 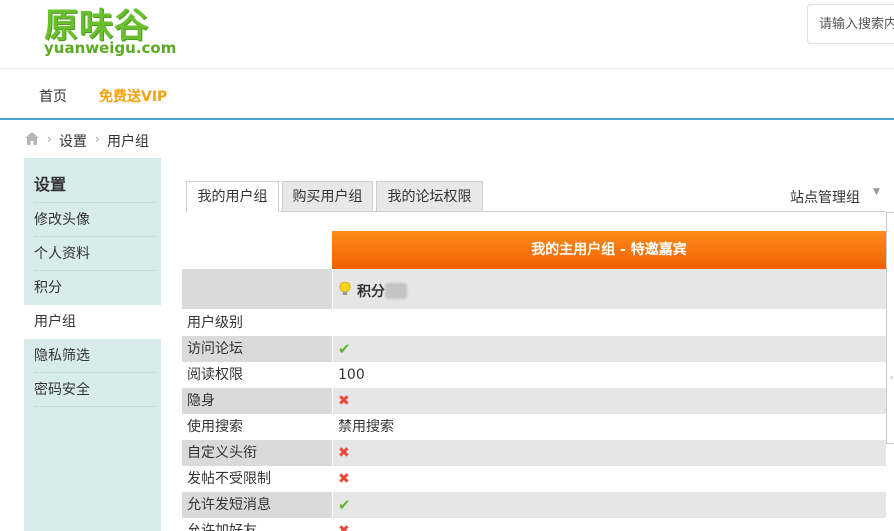 What do you see at coordinates (447, 140) in the screenshot?
I see `breadcrumb: › 设置 › 用户组` at bounding box center [447, 140].